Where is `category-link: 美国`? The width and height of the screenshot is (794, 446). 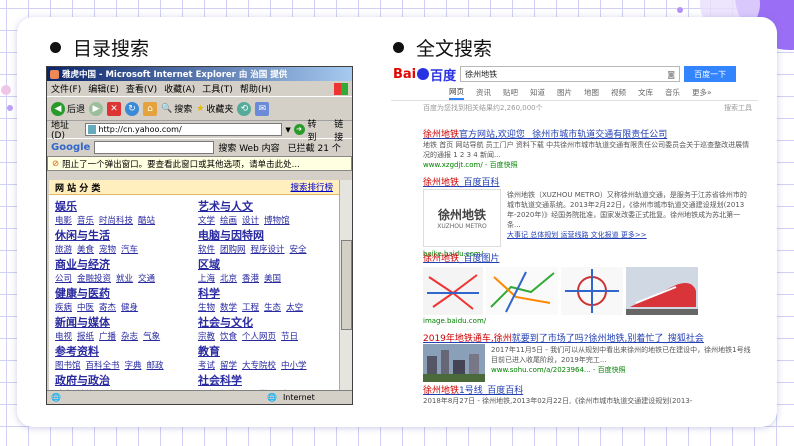 category-link: 美国 is located at coordinates (272, 279).